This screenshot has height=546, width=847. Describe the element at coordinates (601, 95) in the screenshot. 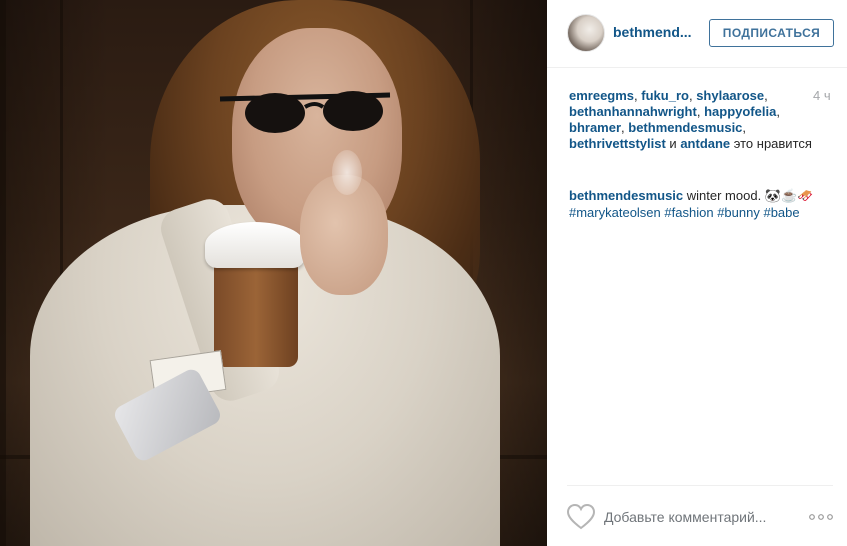

I see `like-user-link: emreegms` at that location.